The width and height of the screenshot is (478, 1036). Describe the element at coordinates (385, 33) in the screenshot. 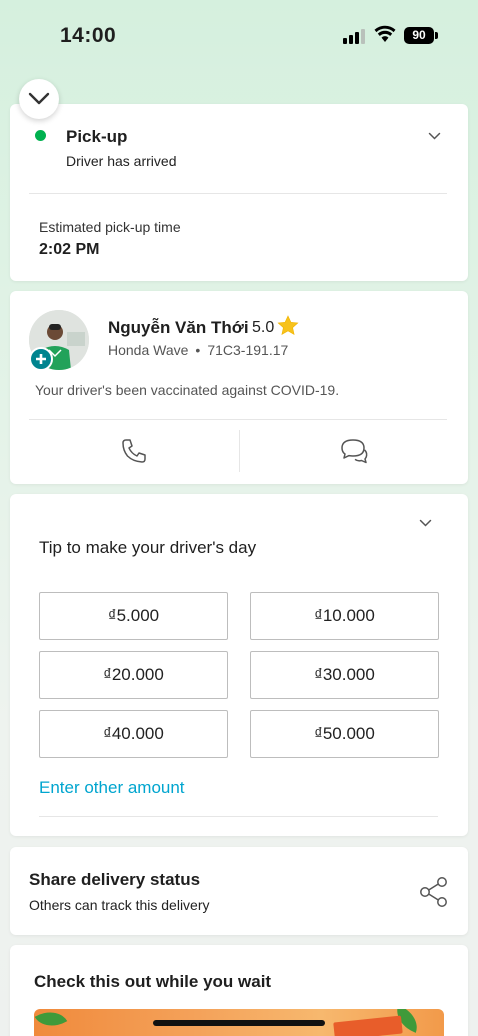

I see `wifi-icon` at that location.